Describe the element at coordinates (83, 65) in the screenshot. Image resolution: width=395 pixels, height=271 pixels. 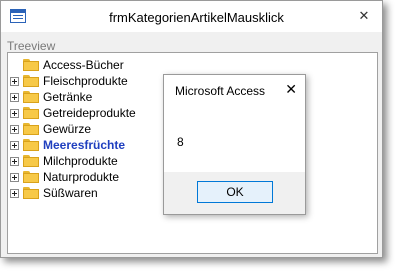
I see `tree-item-label: Access-Bücher` at that location.